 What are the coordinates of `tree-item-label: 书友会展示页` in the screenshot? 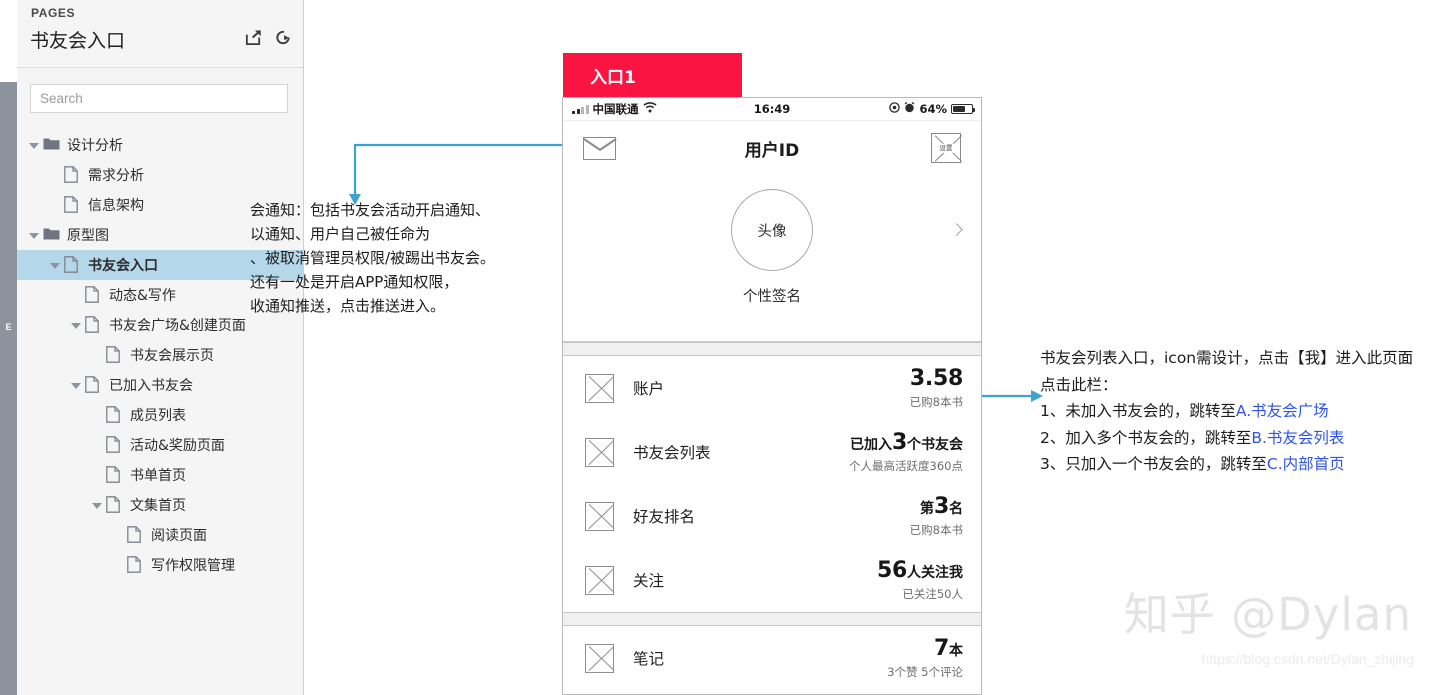 It's located at (172, 356).